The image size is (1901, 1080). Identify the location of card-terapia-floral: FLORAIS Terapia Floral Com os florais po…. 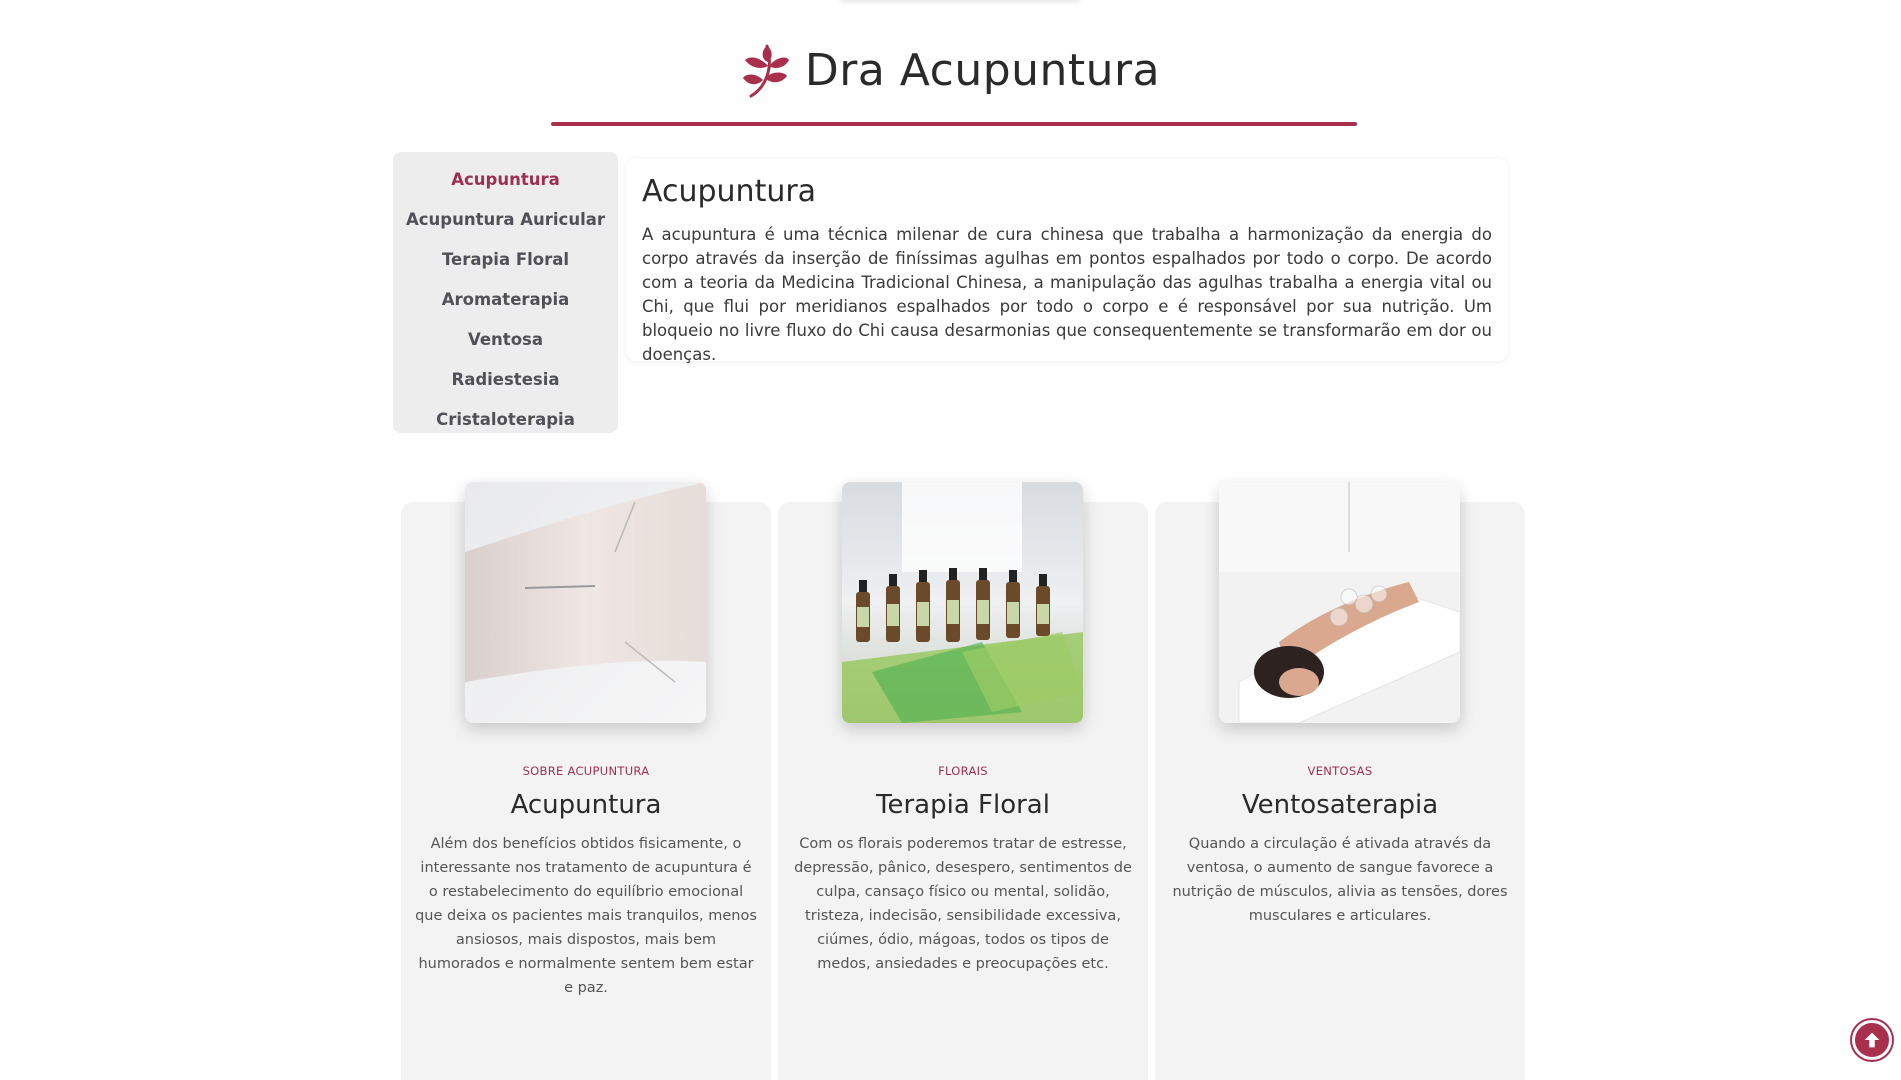
(963, 781).